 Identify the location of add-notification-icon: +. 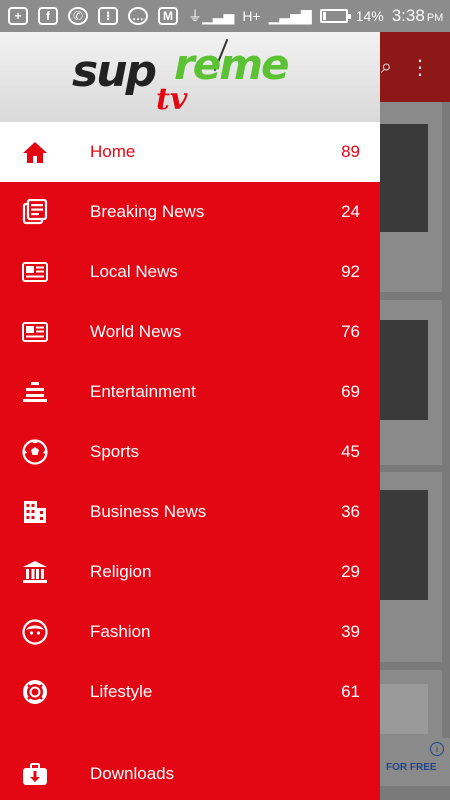
(18, 16).